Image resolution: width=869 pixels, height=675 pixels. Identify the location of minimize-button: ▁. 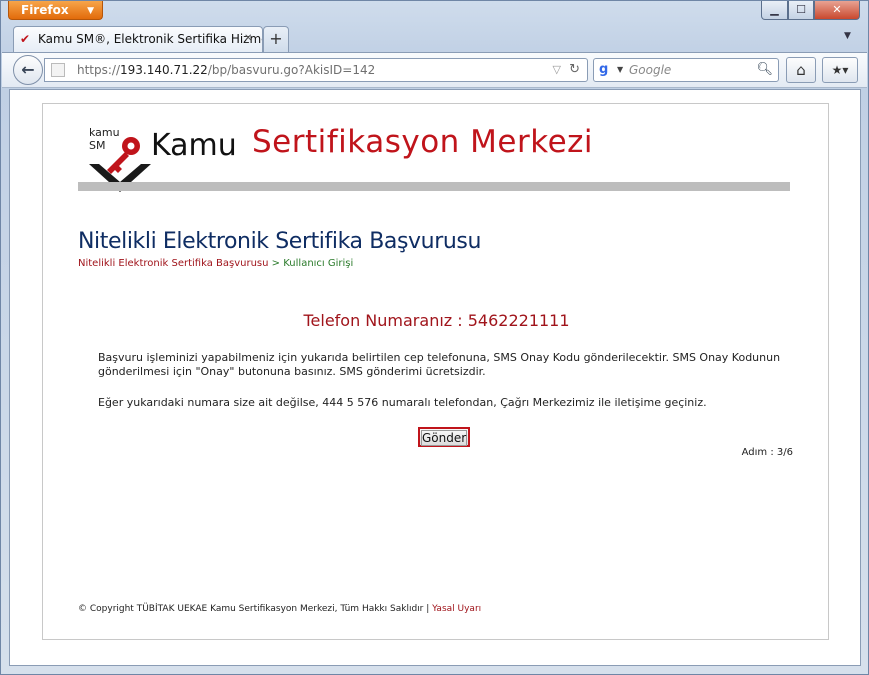
(774, 10).